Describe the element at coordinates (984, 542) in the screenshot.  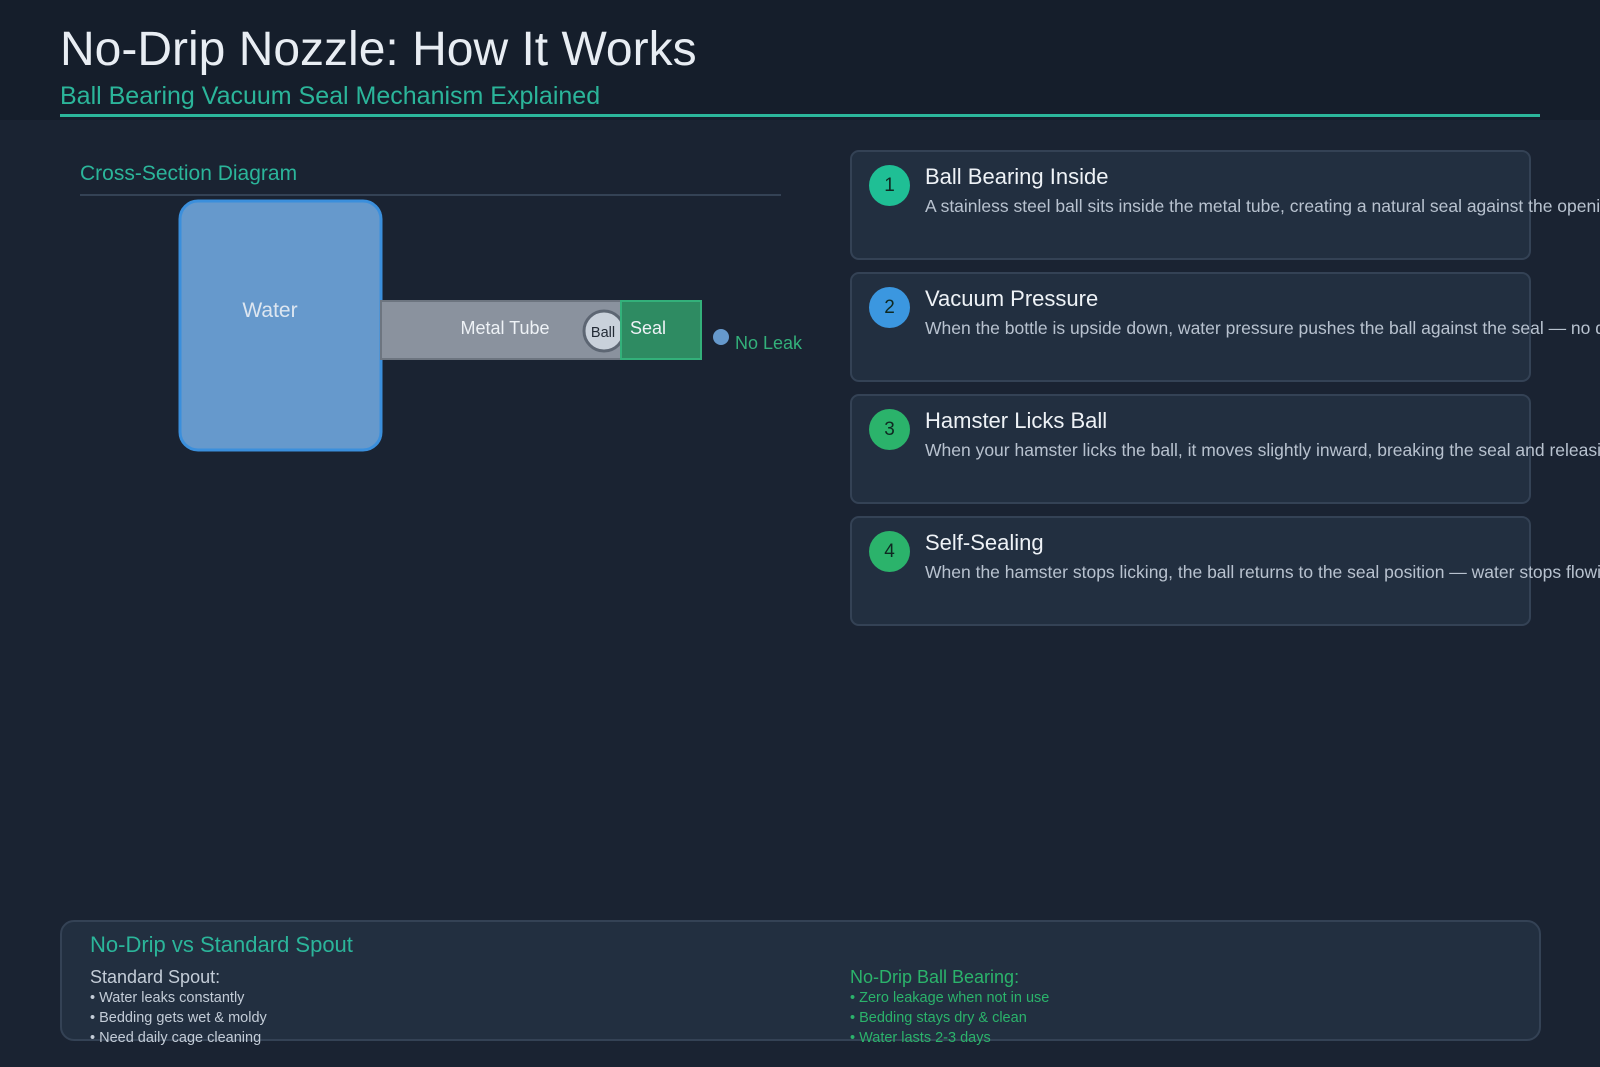
I see `step-title: Self-Sealing` at that location.